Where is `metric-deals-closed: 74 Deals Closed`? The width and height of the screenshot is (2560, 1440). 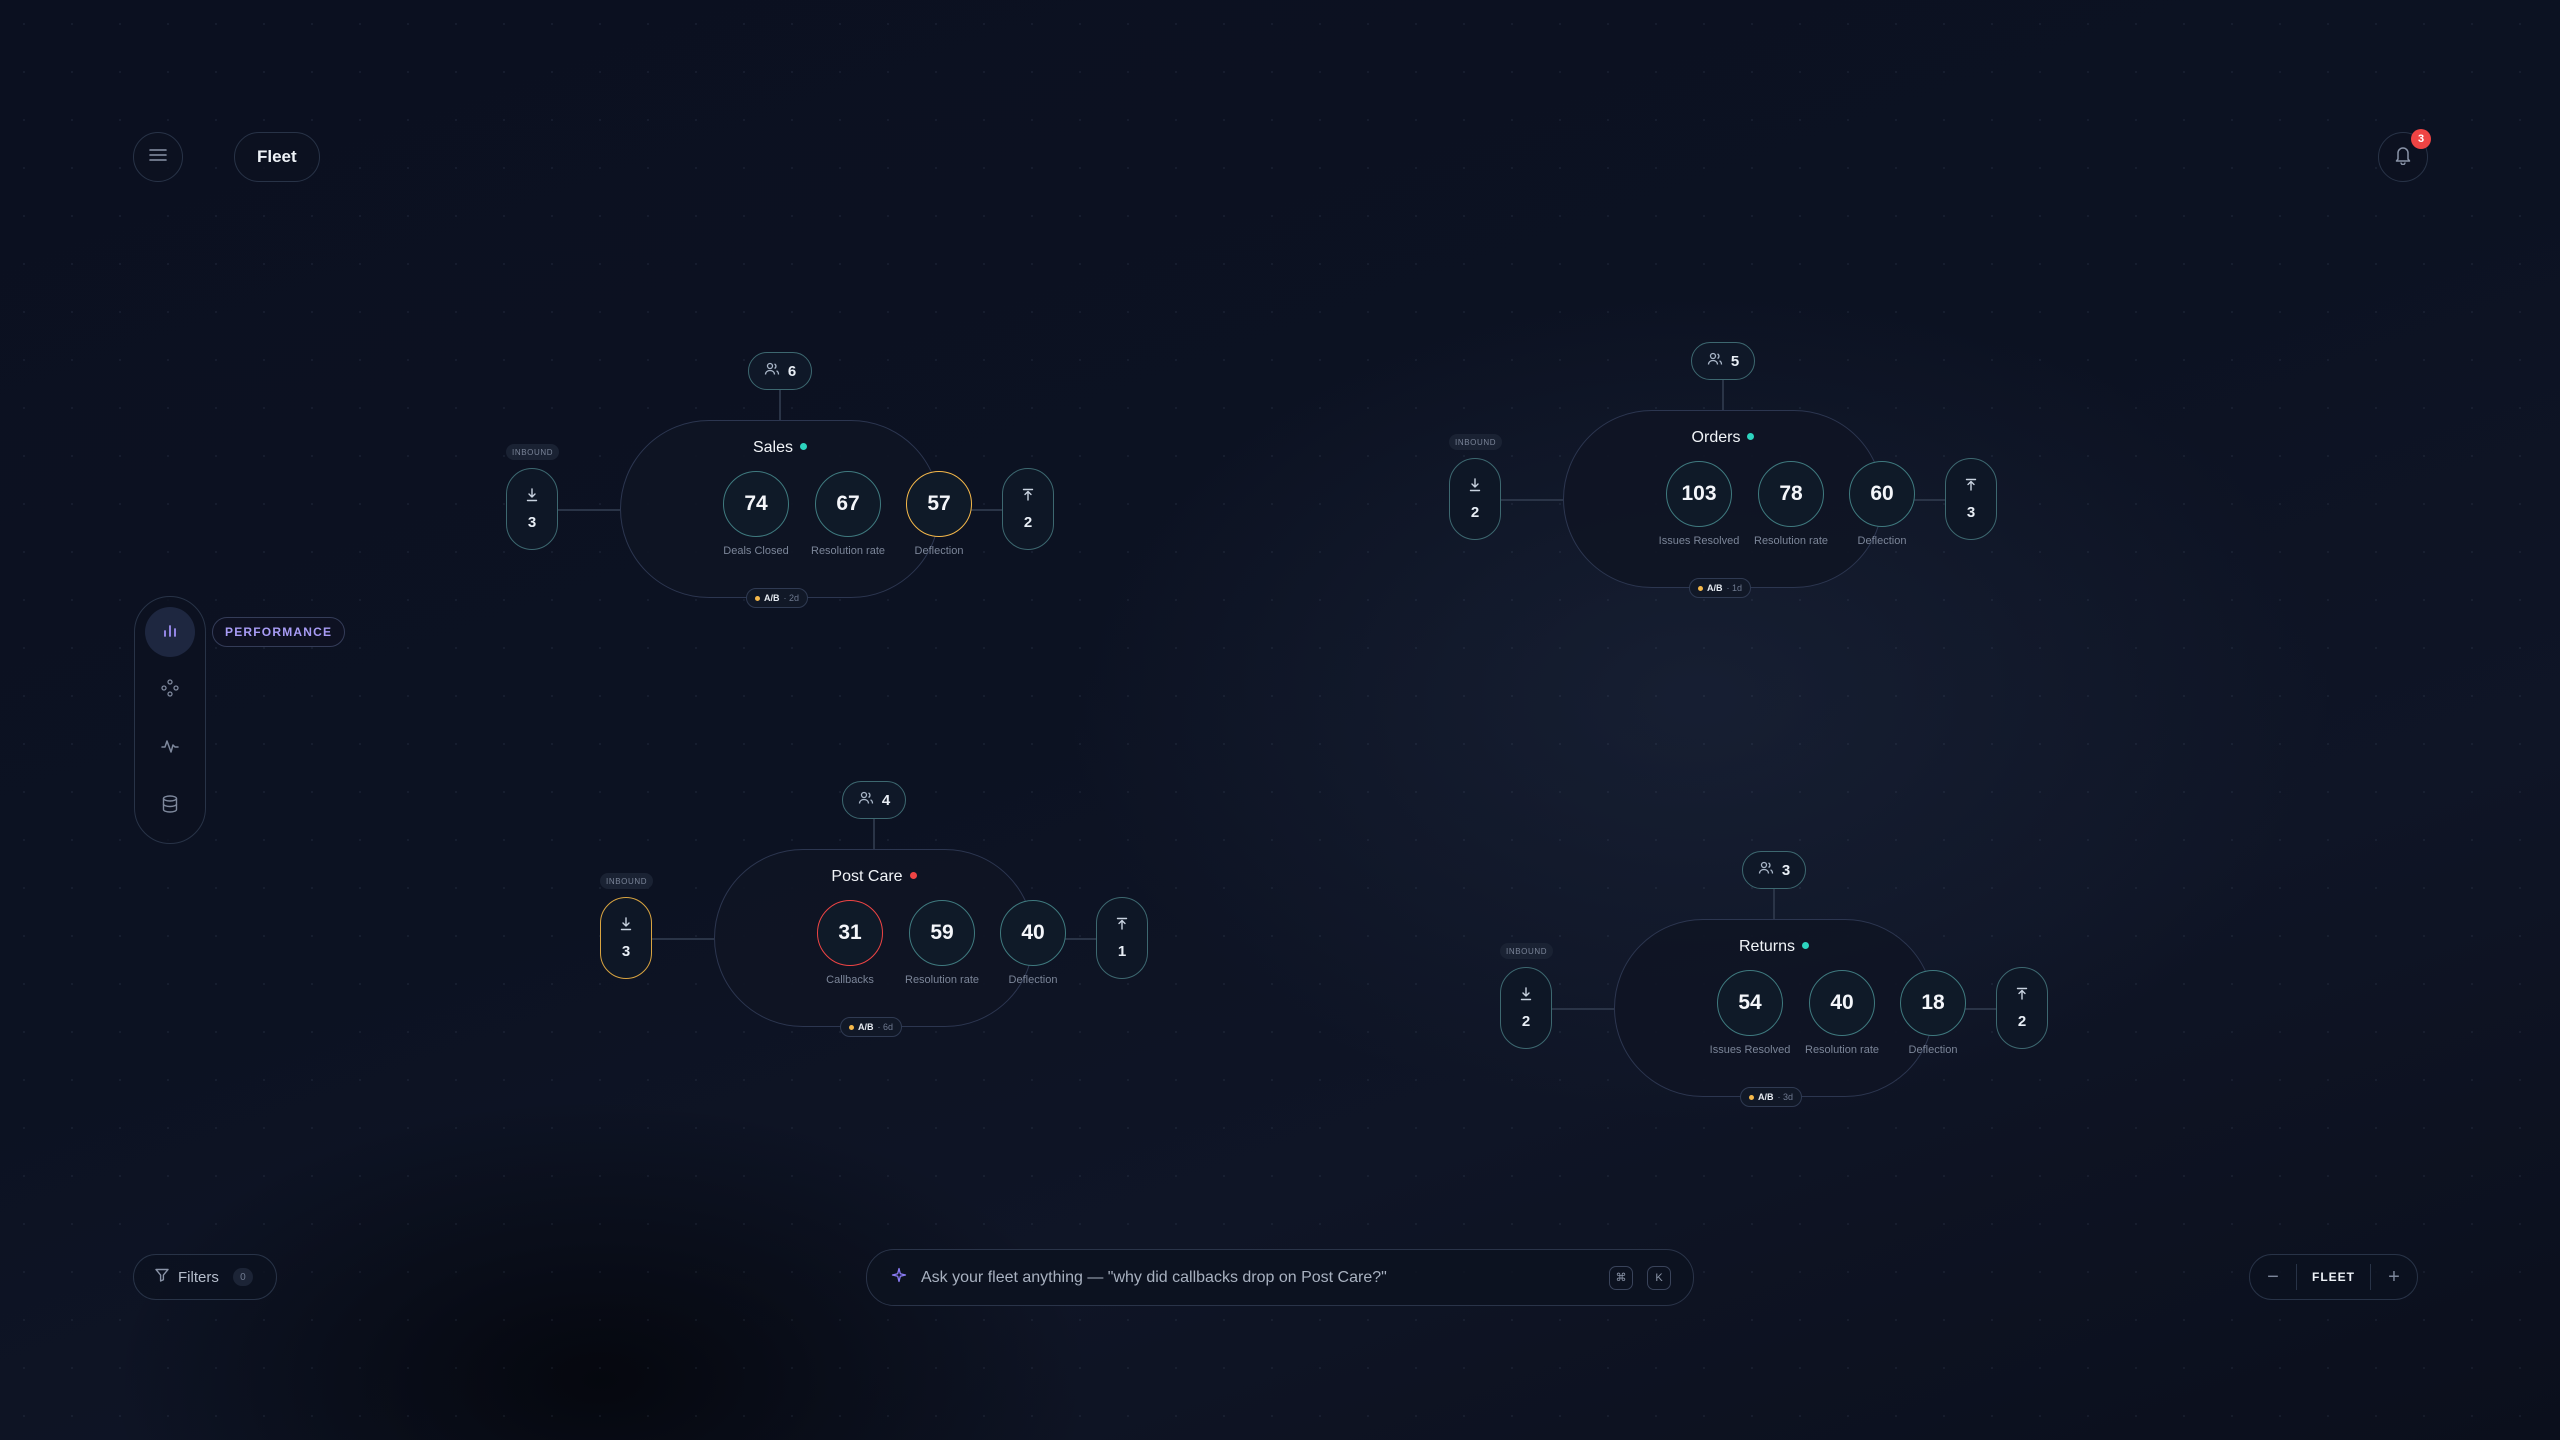 metric-deals-closed: 74 Deals Closed is located at coordinates (756, 514).